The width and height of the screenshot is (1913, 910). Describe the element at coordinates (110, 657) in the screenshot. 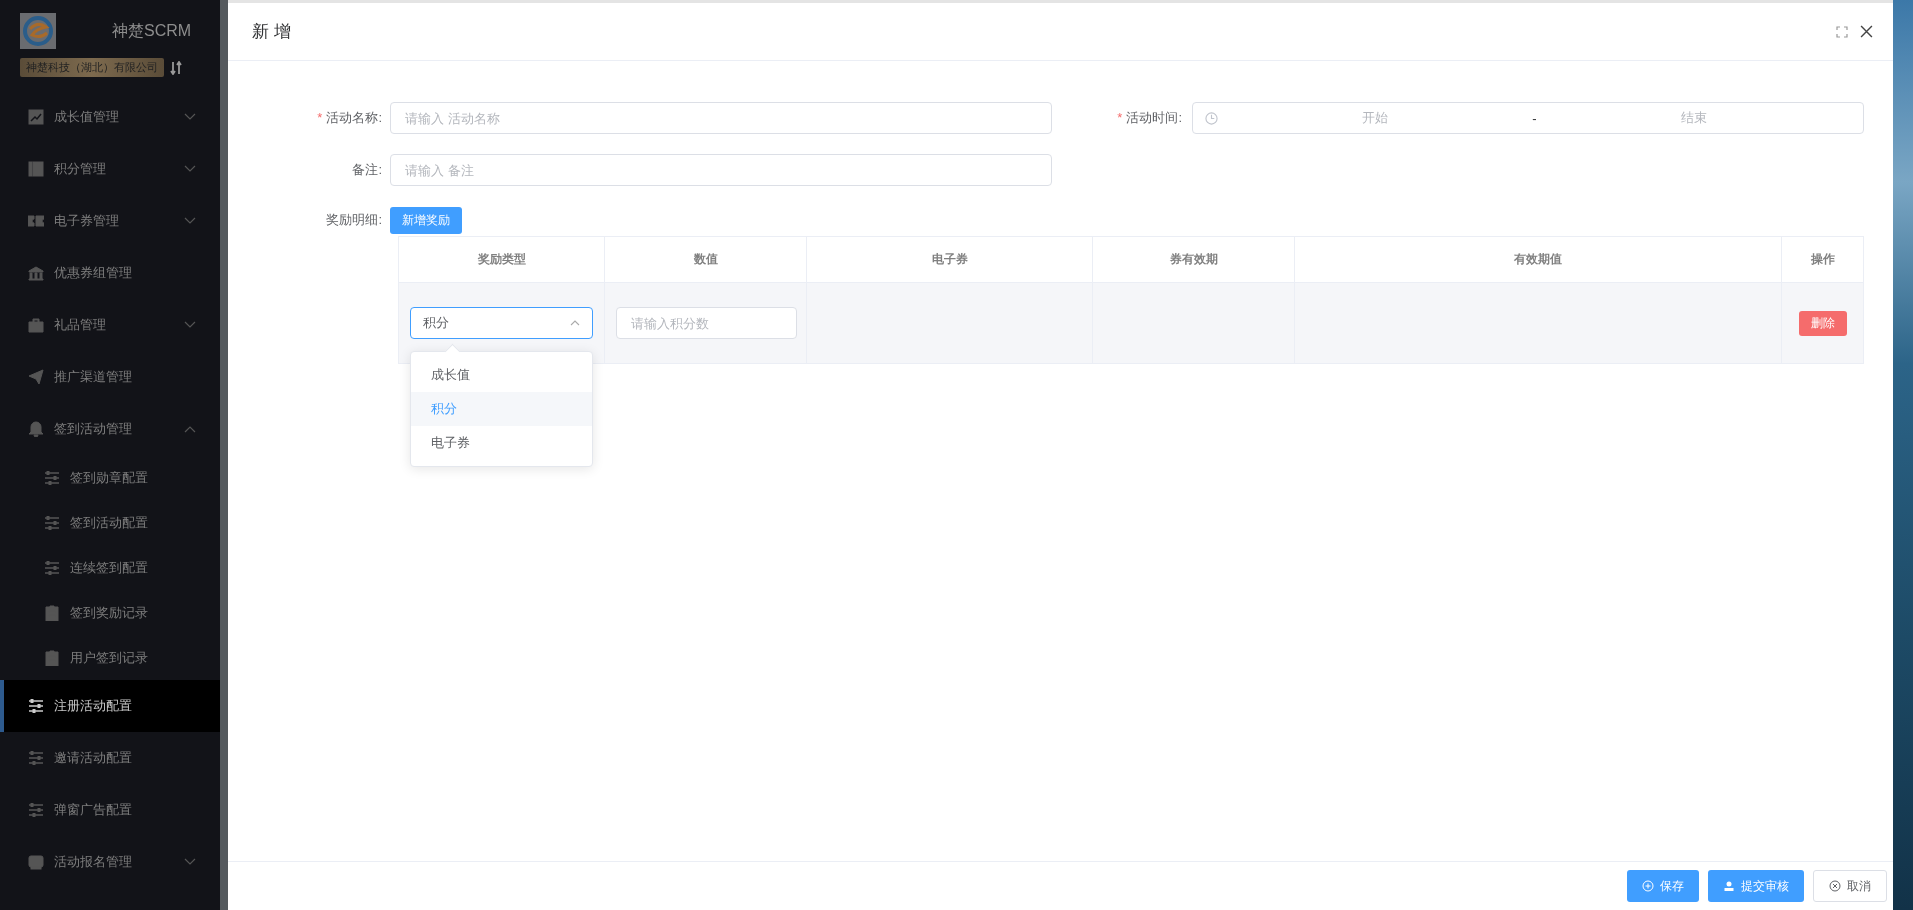

I see `submenu-item: 用户签到记录` at that location.